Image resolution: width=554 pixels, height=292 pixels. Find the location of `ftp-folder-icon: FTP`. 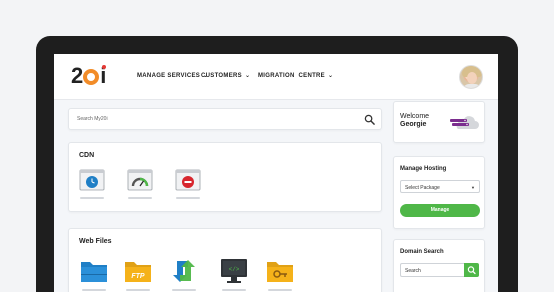

ftp-folder-icon: FTP is located at coordinates (138, 271).